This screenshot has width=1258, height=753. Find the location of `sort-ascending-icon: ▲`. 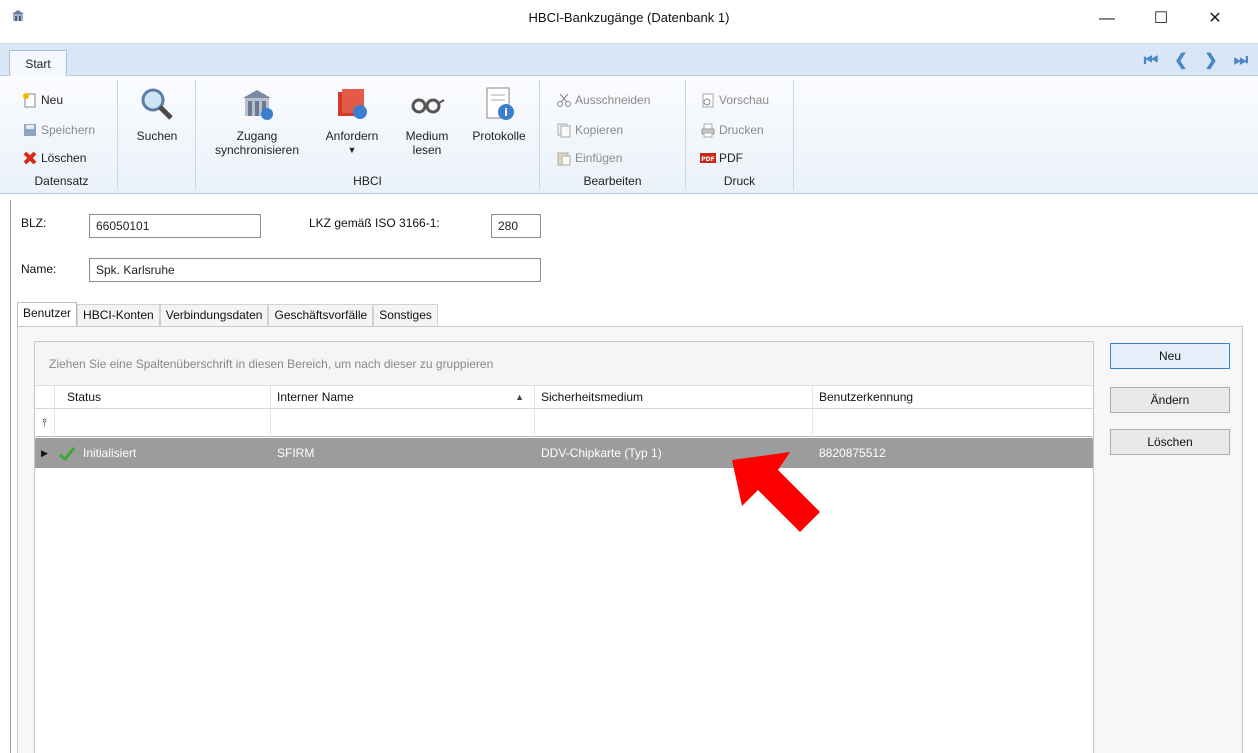

sort-ascending-icon: ▲ is located at coordinates (519, 397).